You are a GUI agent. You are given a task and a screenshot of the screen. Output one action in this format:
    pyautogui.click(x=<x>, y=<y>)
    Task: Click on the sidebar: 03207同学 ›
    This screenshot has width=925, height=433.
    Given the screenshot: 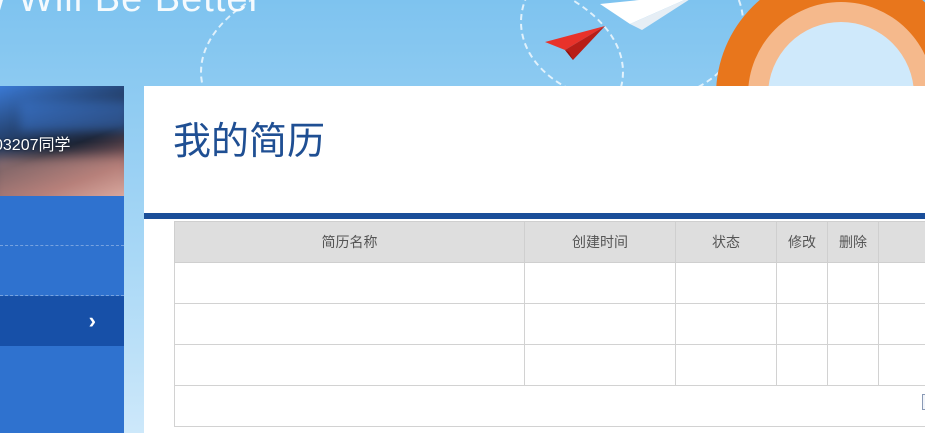 What is the action you would take?
    pyautogui.click(x=62, y=259)
    